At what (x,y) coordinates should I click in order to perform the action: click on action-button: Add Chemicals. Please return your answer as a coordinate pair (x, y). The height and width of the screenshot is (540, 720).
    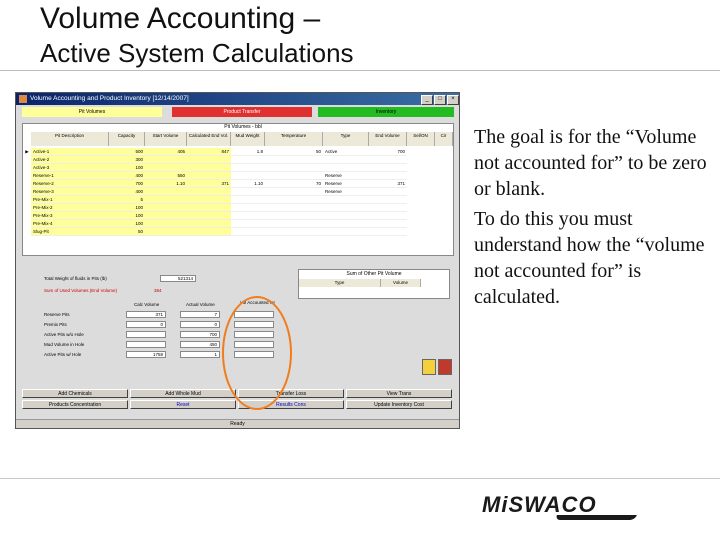
    Looking at the image, I should click on (75, 393).